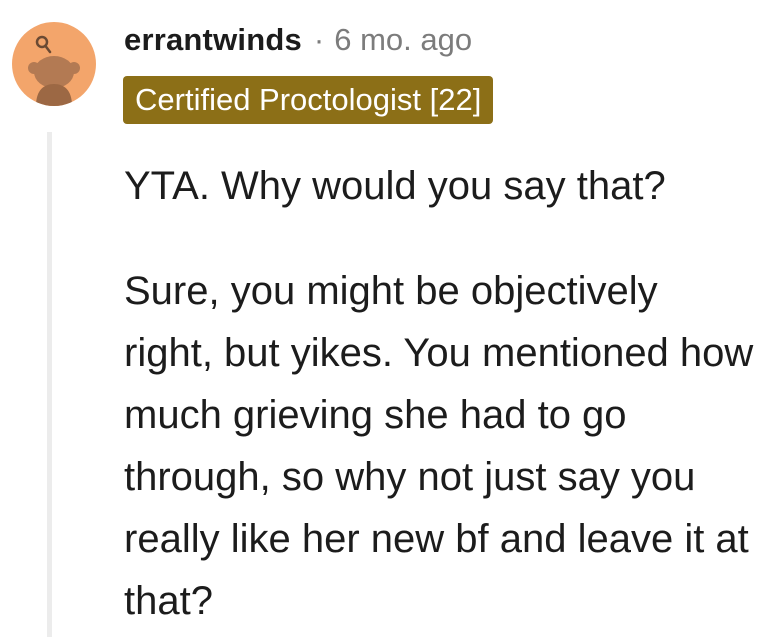  What do you see at coordinates (403, 40) in the screenshot?
I see `comment-timestamp: 6 mo. ago` at bounding box center [403, 40].